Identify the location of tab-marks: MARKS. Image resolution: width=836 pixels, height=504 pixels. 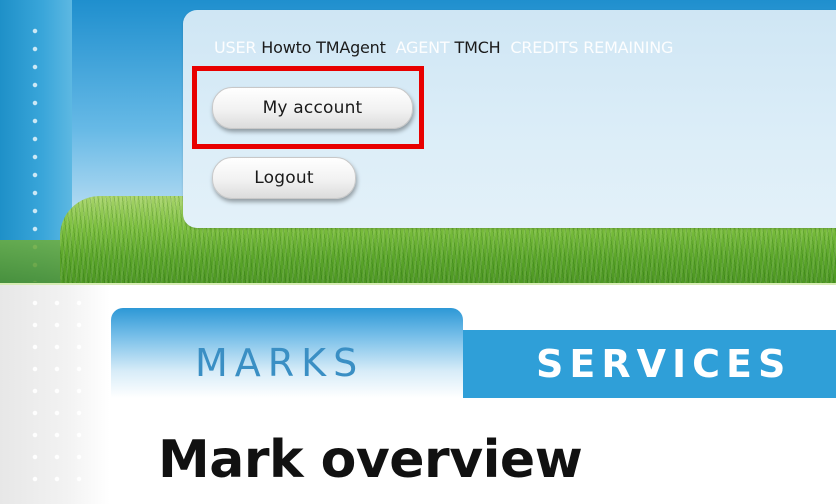
(287, 353).